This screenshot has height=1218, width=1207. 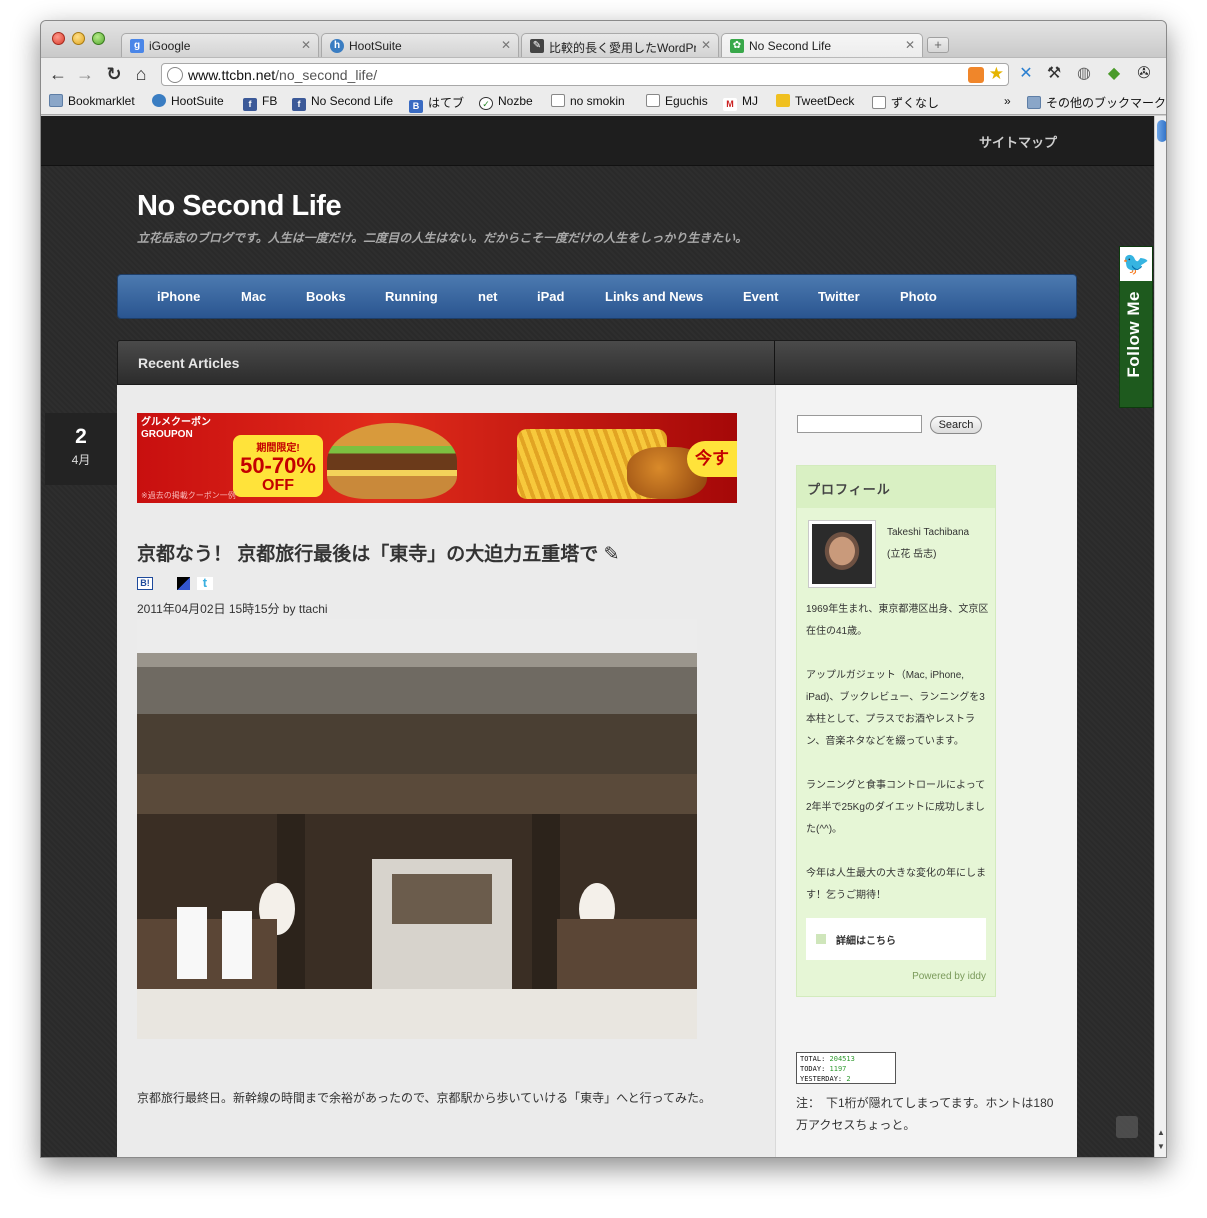 I want to click on bookmark-no-smokin: no smokin, so click(x=588, y=101).